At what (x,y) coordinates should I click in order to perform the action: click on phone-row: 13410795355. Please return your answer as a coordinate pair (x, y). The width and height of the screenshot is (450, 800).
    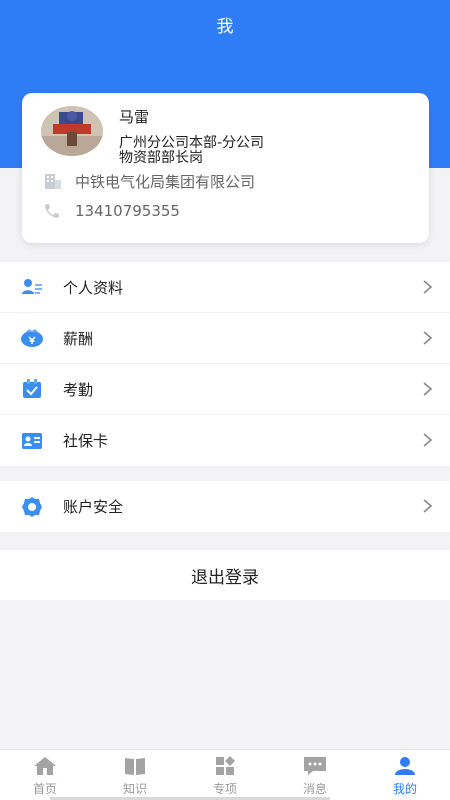
    Looking at the image, I should click on (111, 211).